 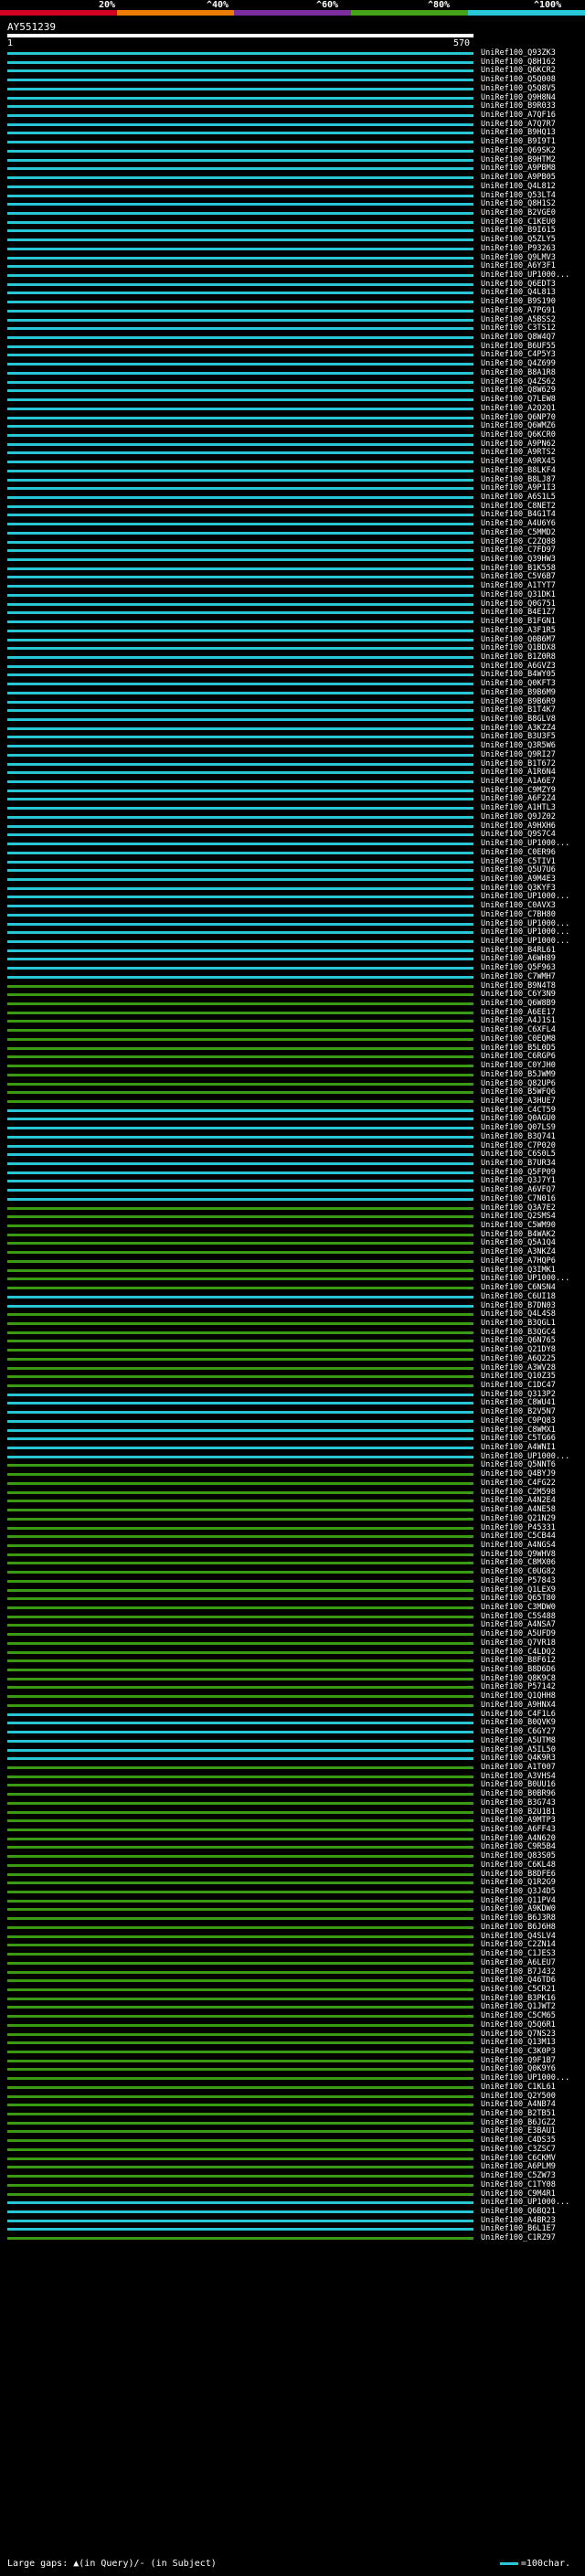 I want to click on hit-row: UniRef100_Q2SMS4, so click(x=293, y=1216).